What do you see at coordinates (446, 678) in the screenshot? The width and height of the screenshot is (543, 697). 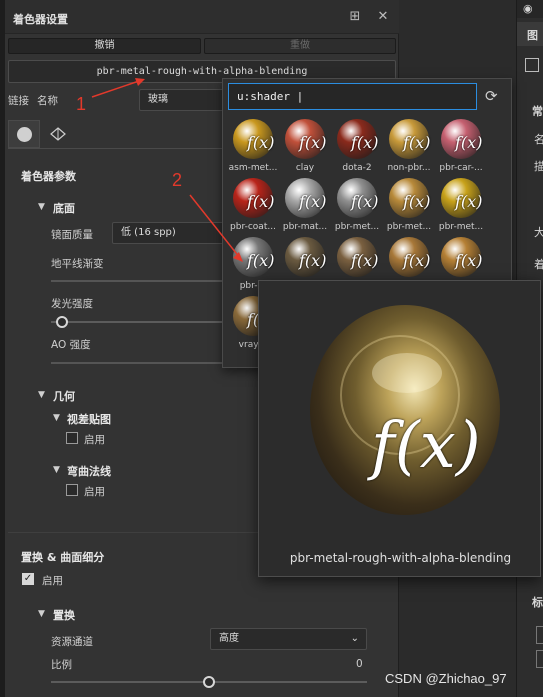 I see `watermark: CSDN @Zhichao_97` at bounding box center [446, 678].